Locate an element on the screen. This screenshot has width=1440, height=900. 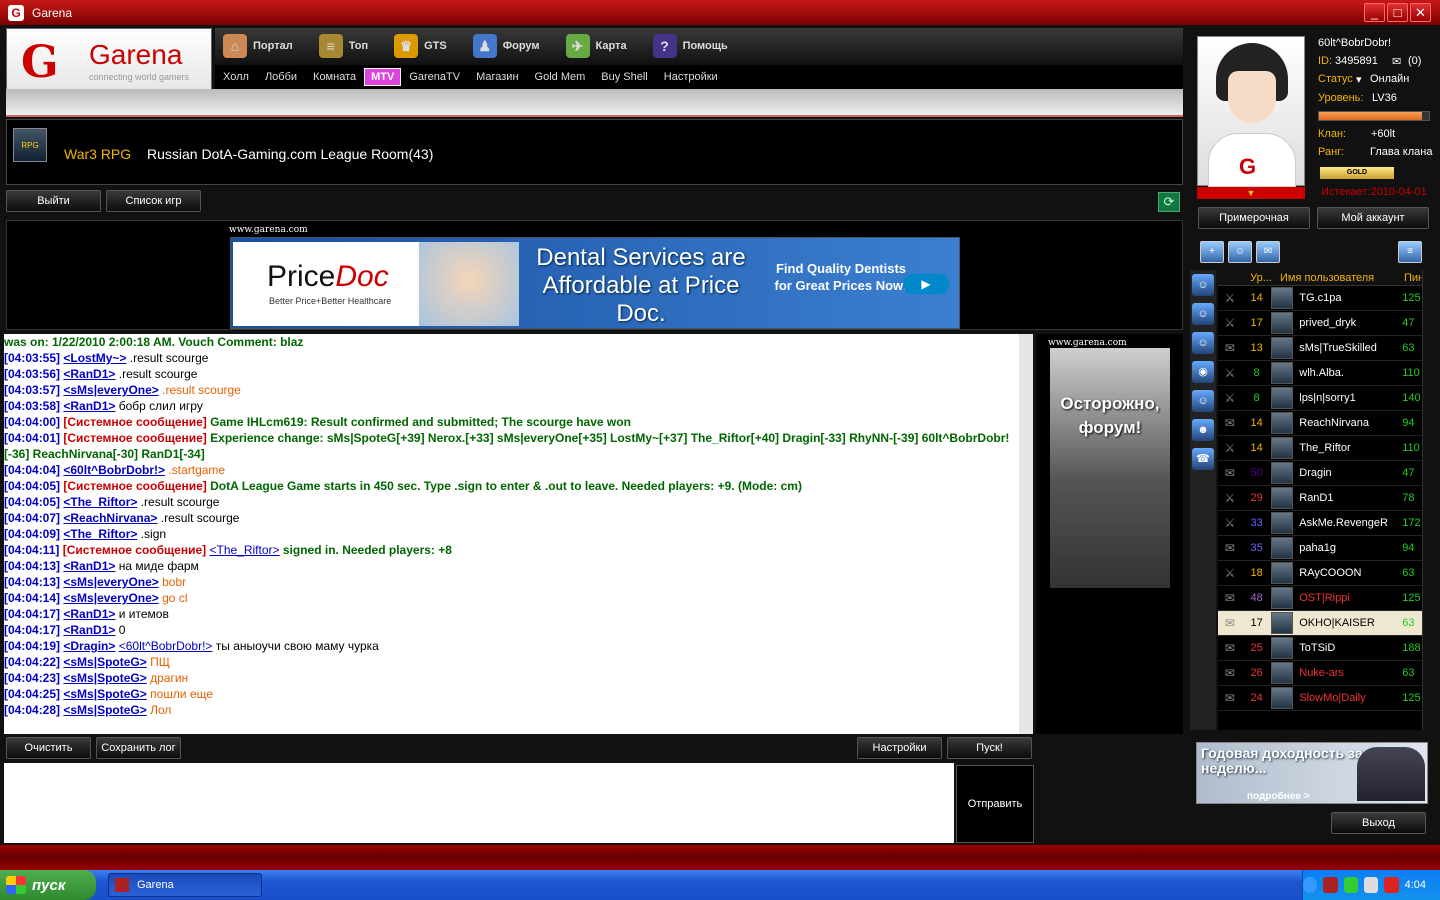
user-row: ⚔ 18 RAyCOOON 63 is located at coordinates (1320, 573).